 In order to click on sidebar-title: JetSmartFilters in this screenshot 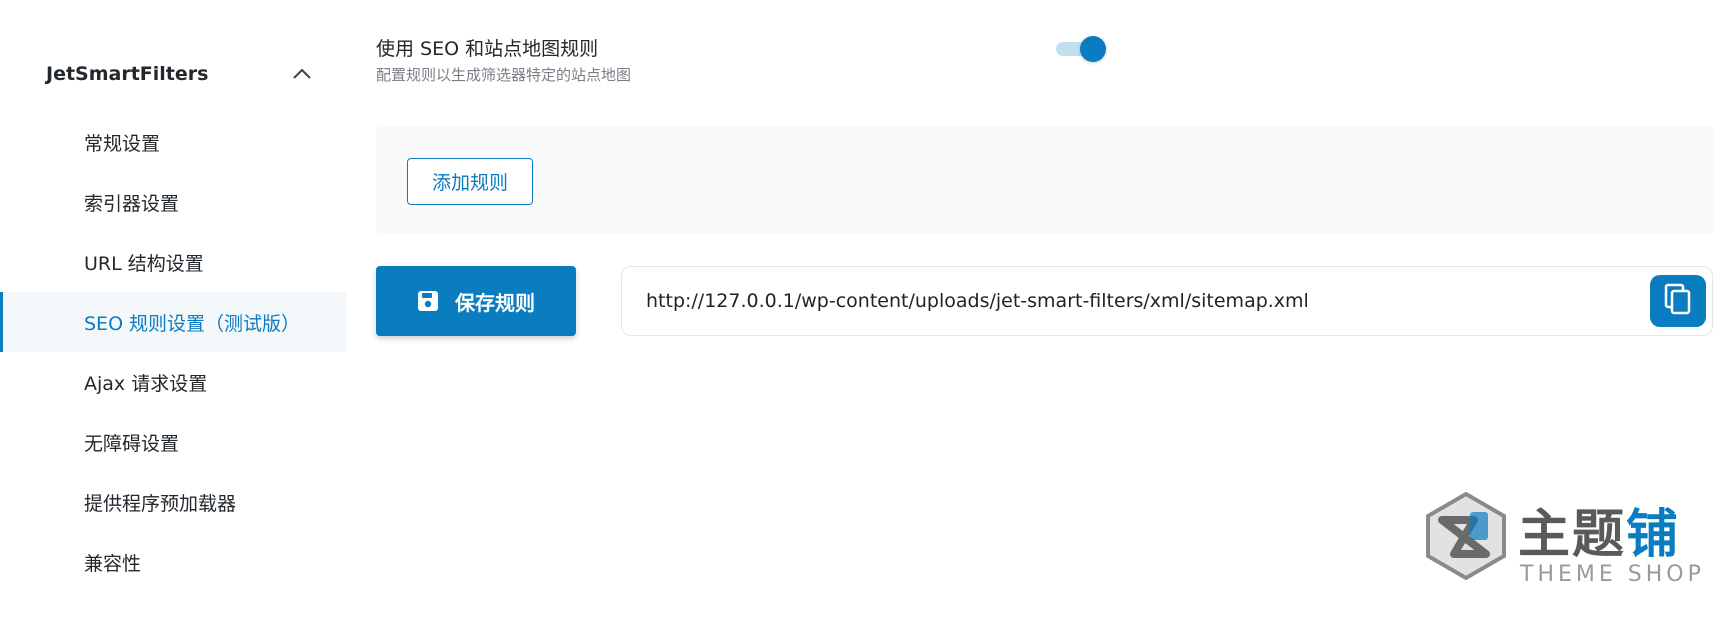, I will do `click(127, 74)`.